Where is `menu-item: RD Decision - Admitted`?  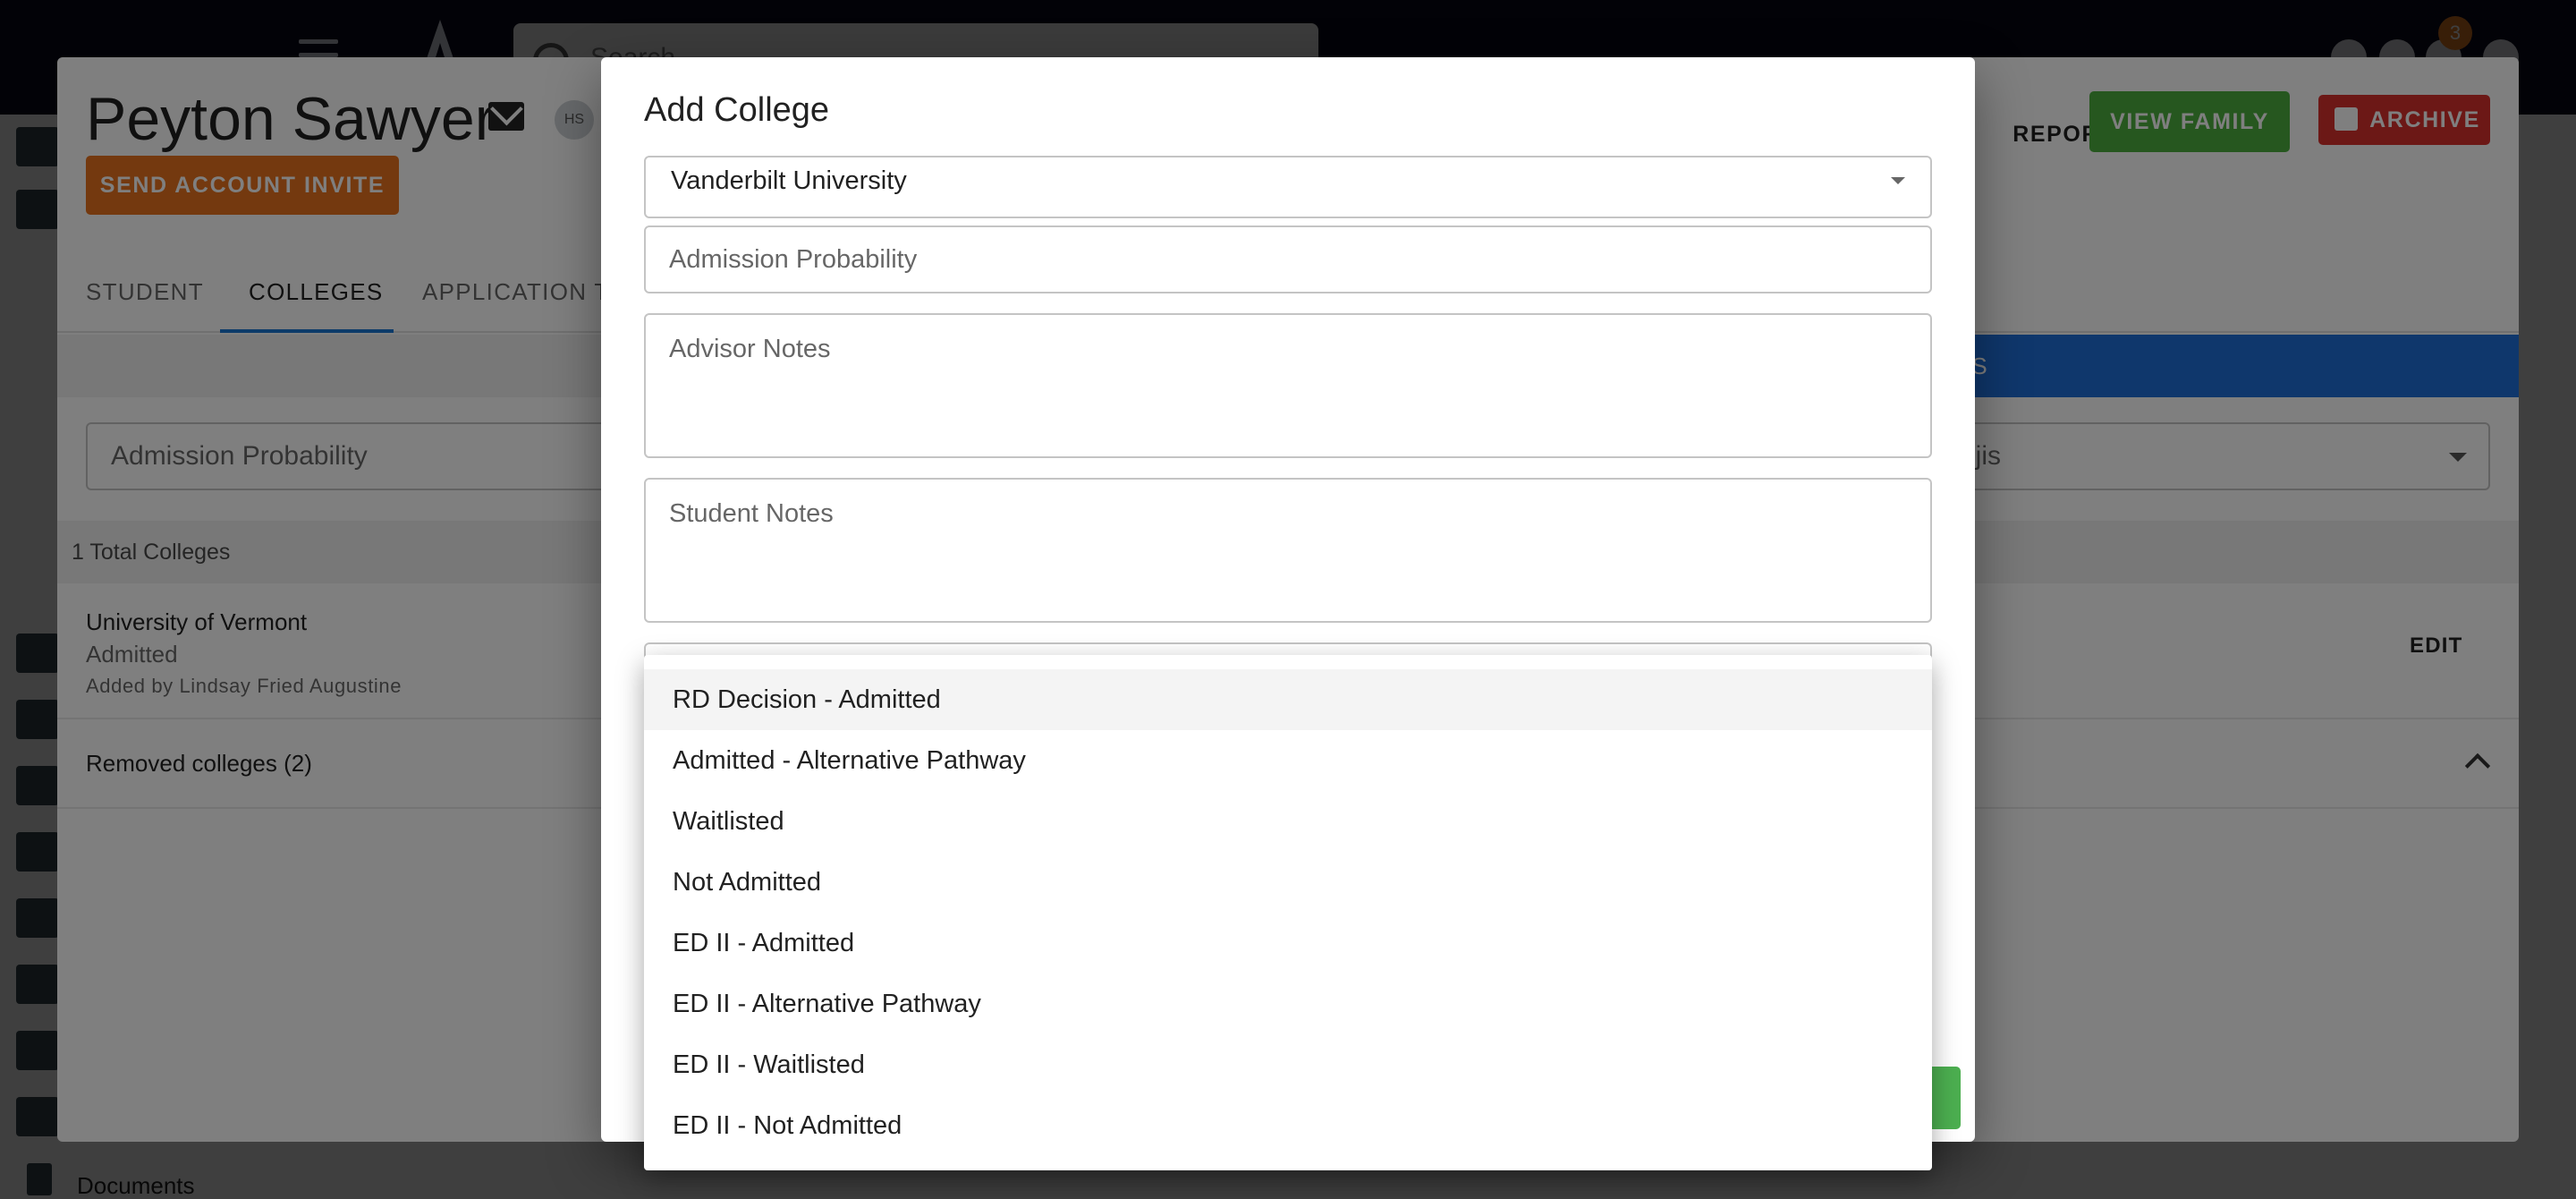 menu-item: RD Decision - Admitted is located at coordinates (1288, 699).